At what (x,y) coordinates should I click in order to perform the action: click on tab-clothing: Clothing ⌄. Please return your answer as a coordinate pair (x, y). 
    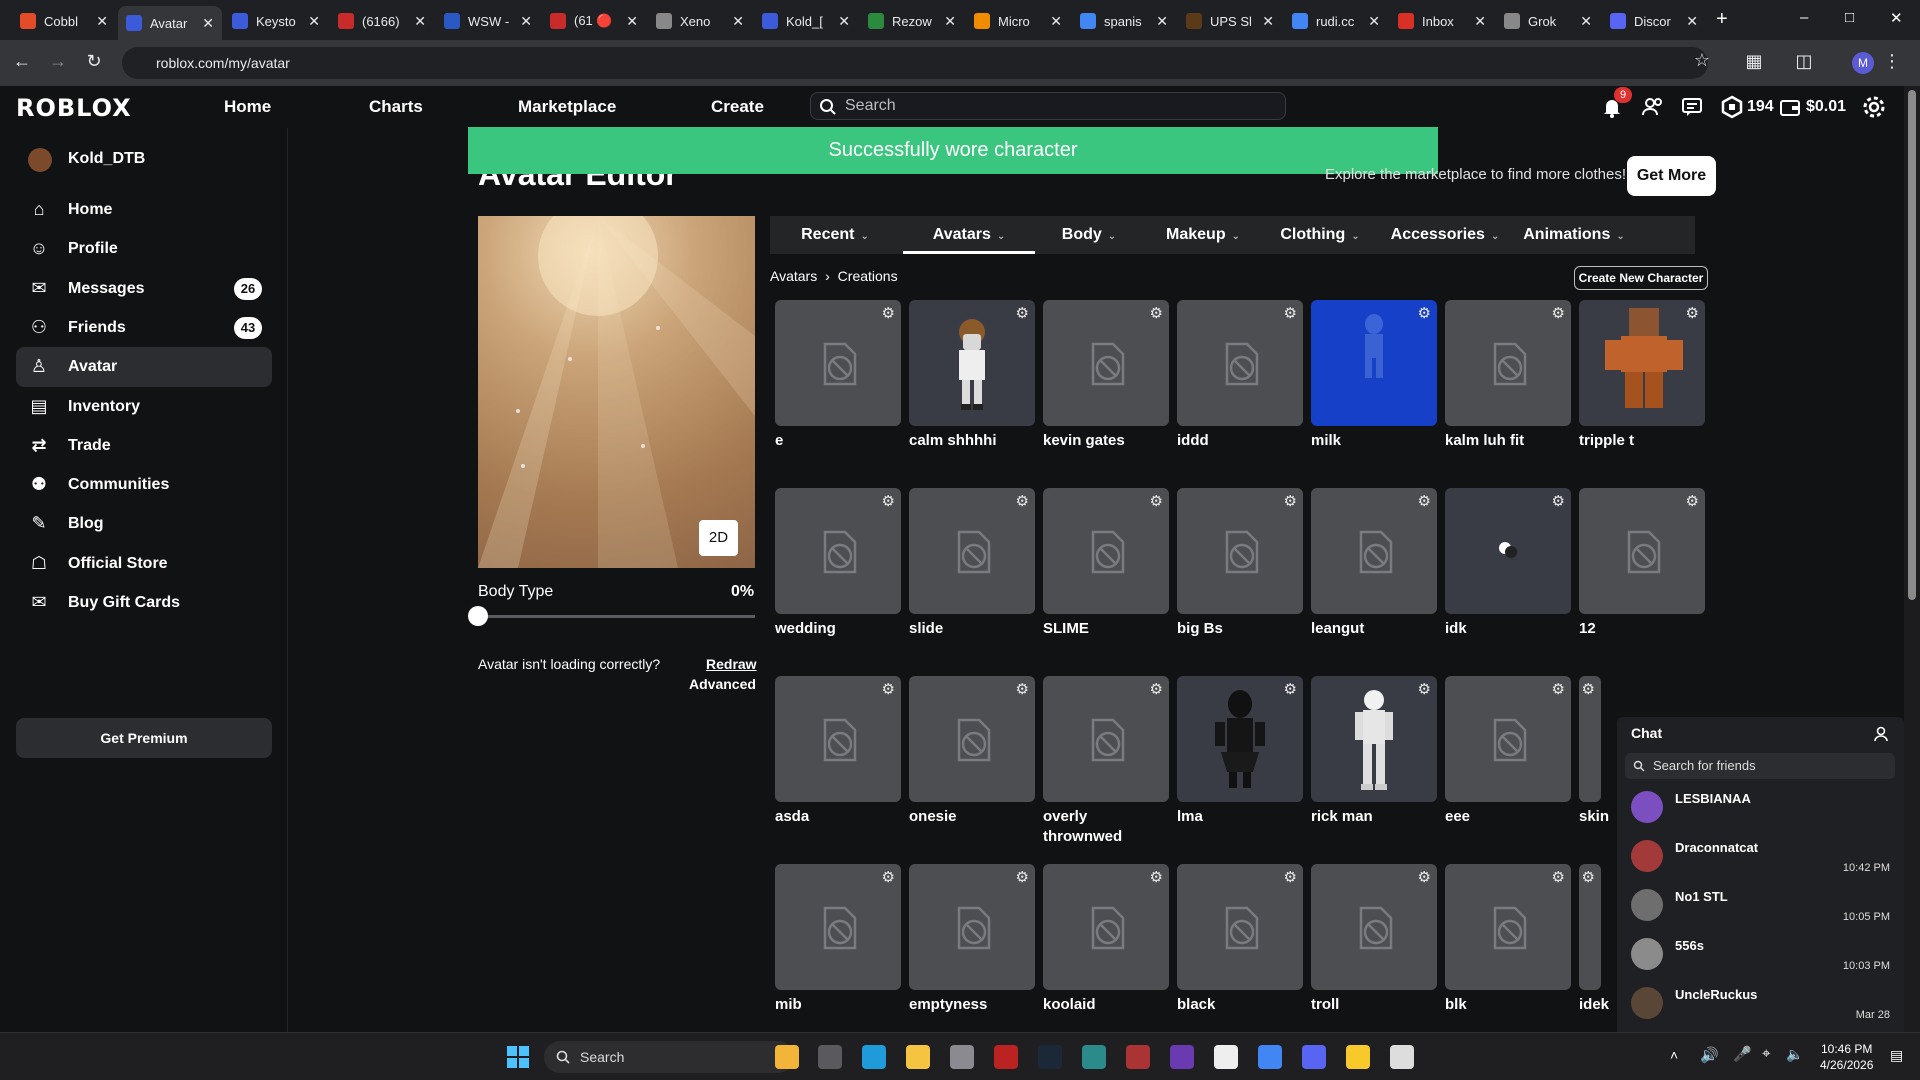
    Looking at the image, I should click on (1320, 235).